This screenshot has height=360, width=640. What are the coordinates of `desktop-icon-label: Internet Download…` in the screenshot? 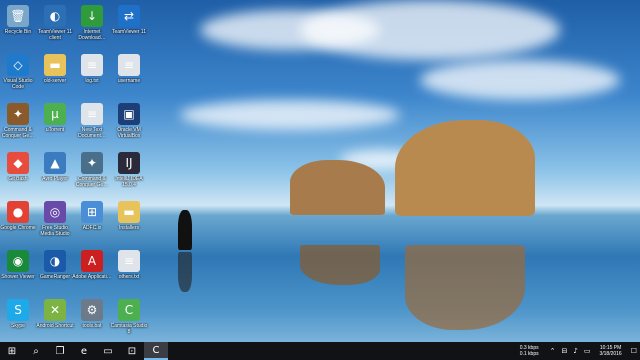 It's located at (92, 35).